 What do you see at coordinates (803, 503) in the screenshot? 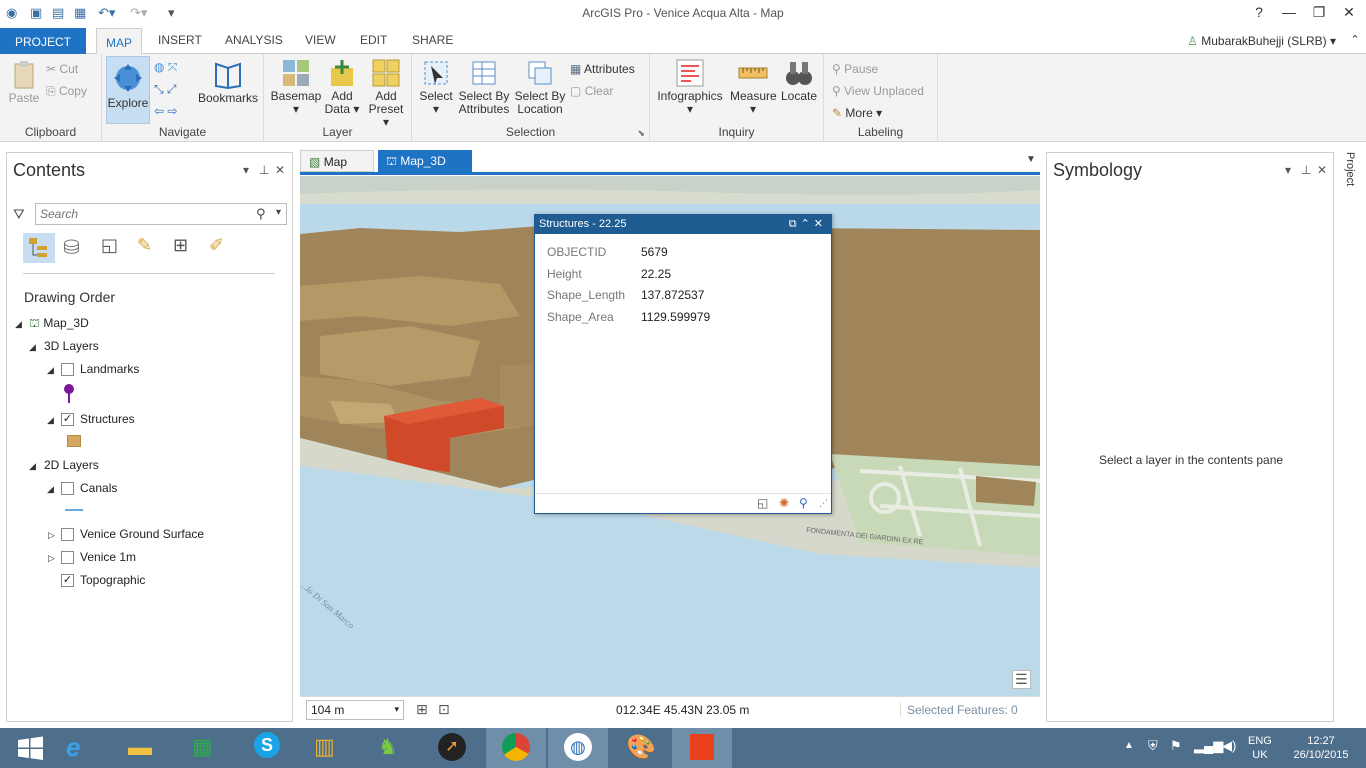
I see `zoom-to-icon: ⚲` at bounding box center [803, 503].